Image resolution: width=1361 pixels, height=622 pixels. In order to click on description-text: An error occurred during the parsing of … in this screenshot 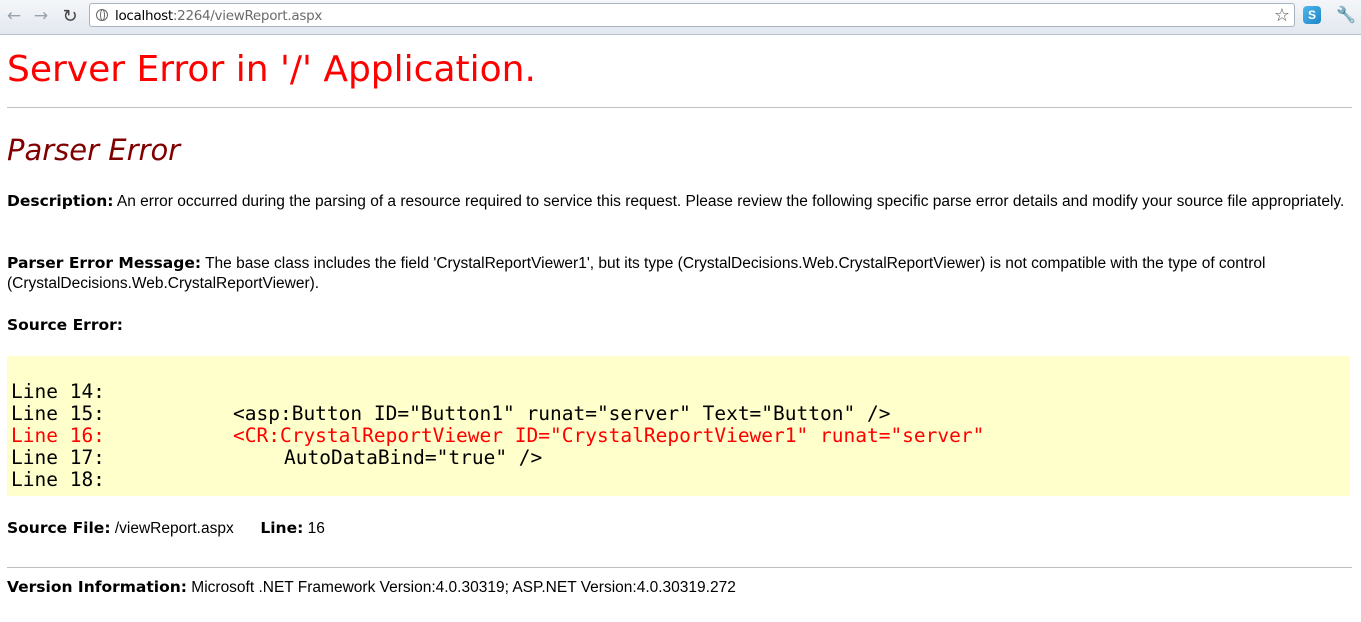, I will do `click(730, 201)`.